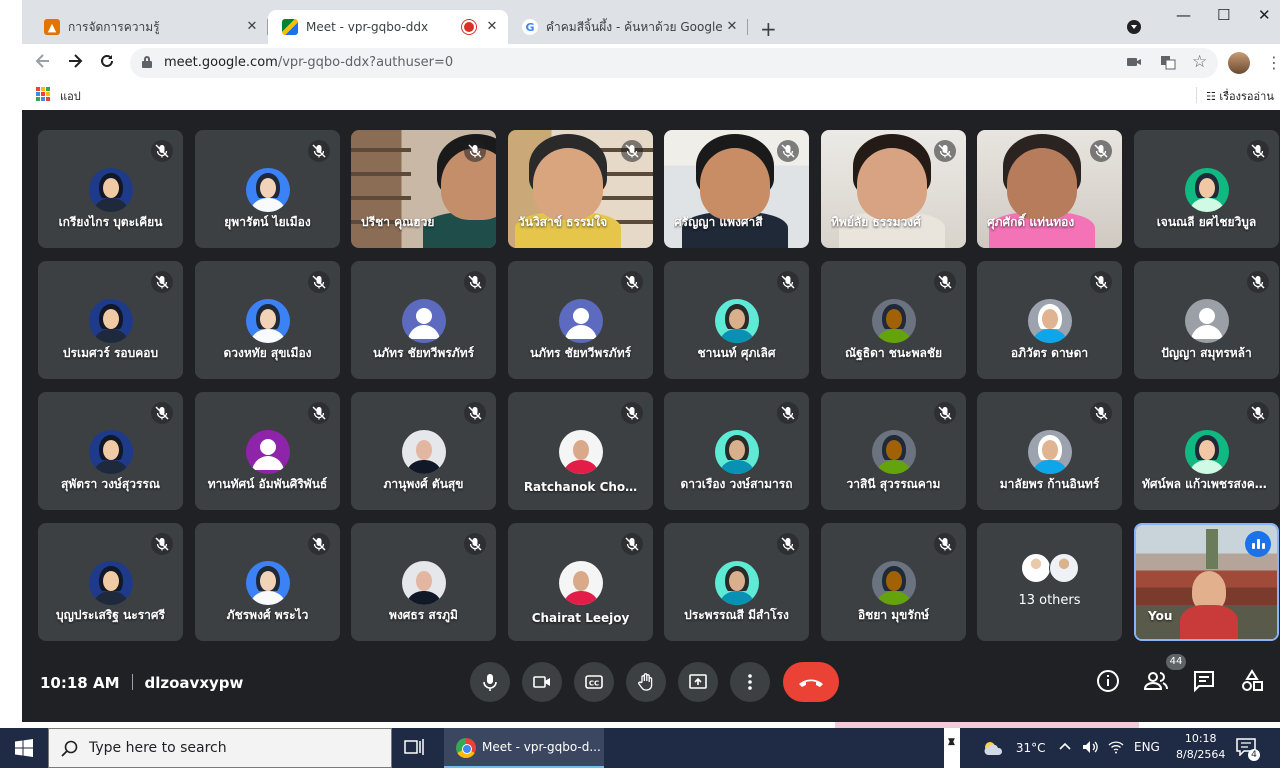  I want to click on more-options-button, so click(750, 682).